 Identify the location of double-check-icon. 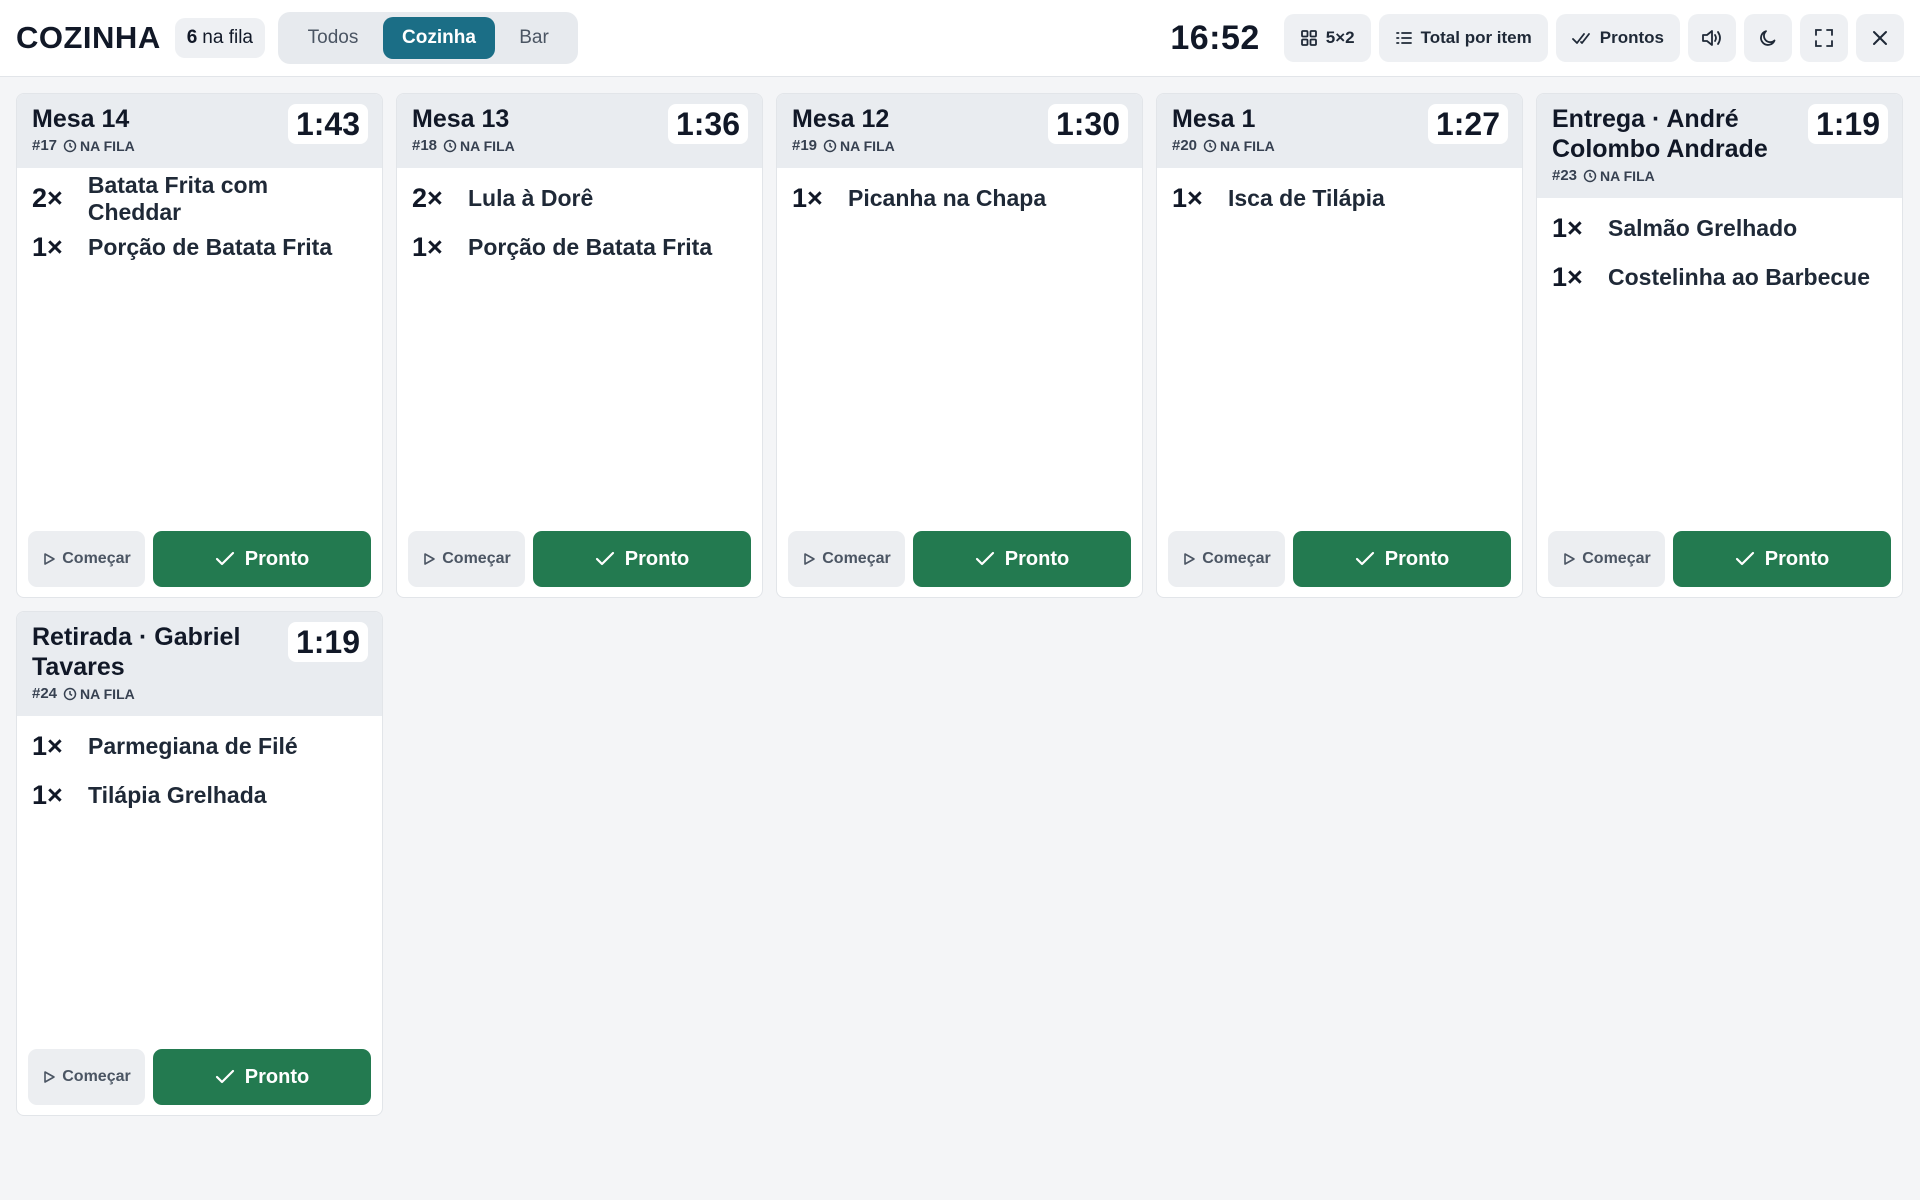
(1580, 38).